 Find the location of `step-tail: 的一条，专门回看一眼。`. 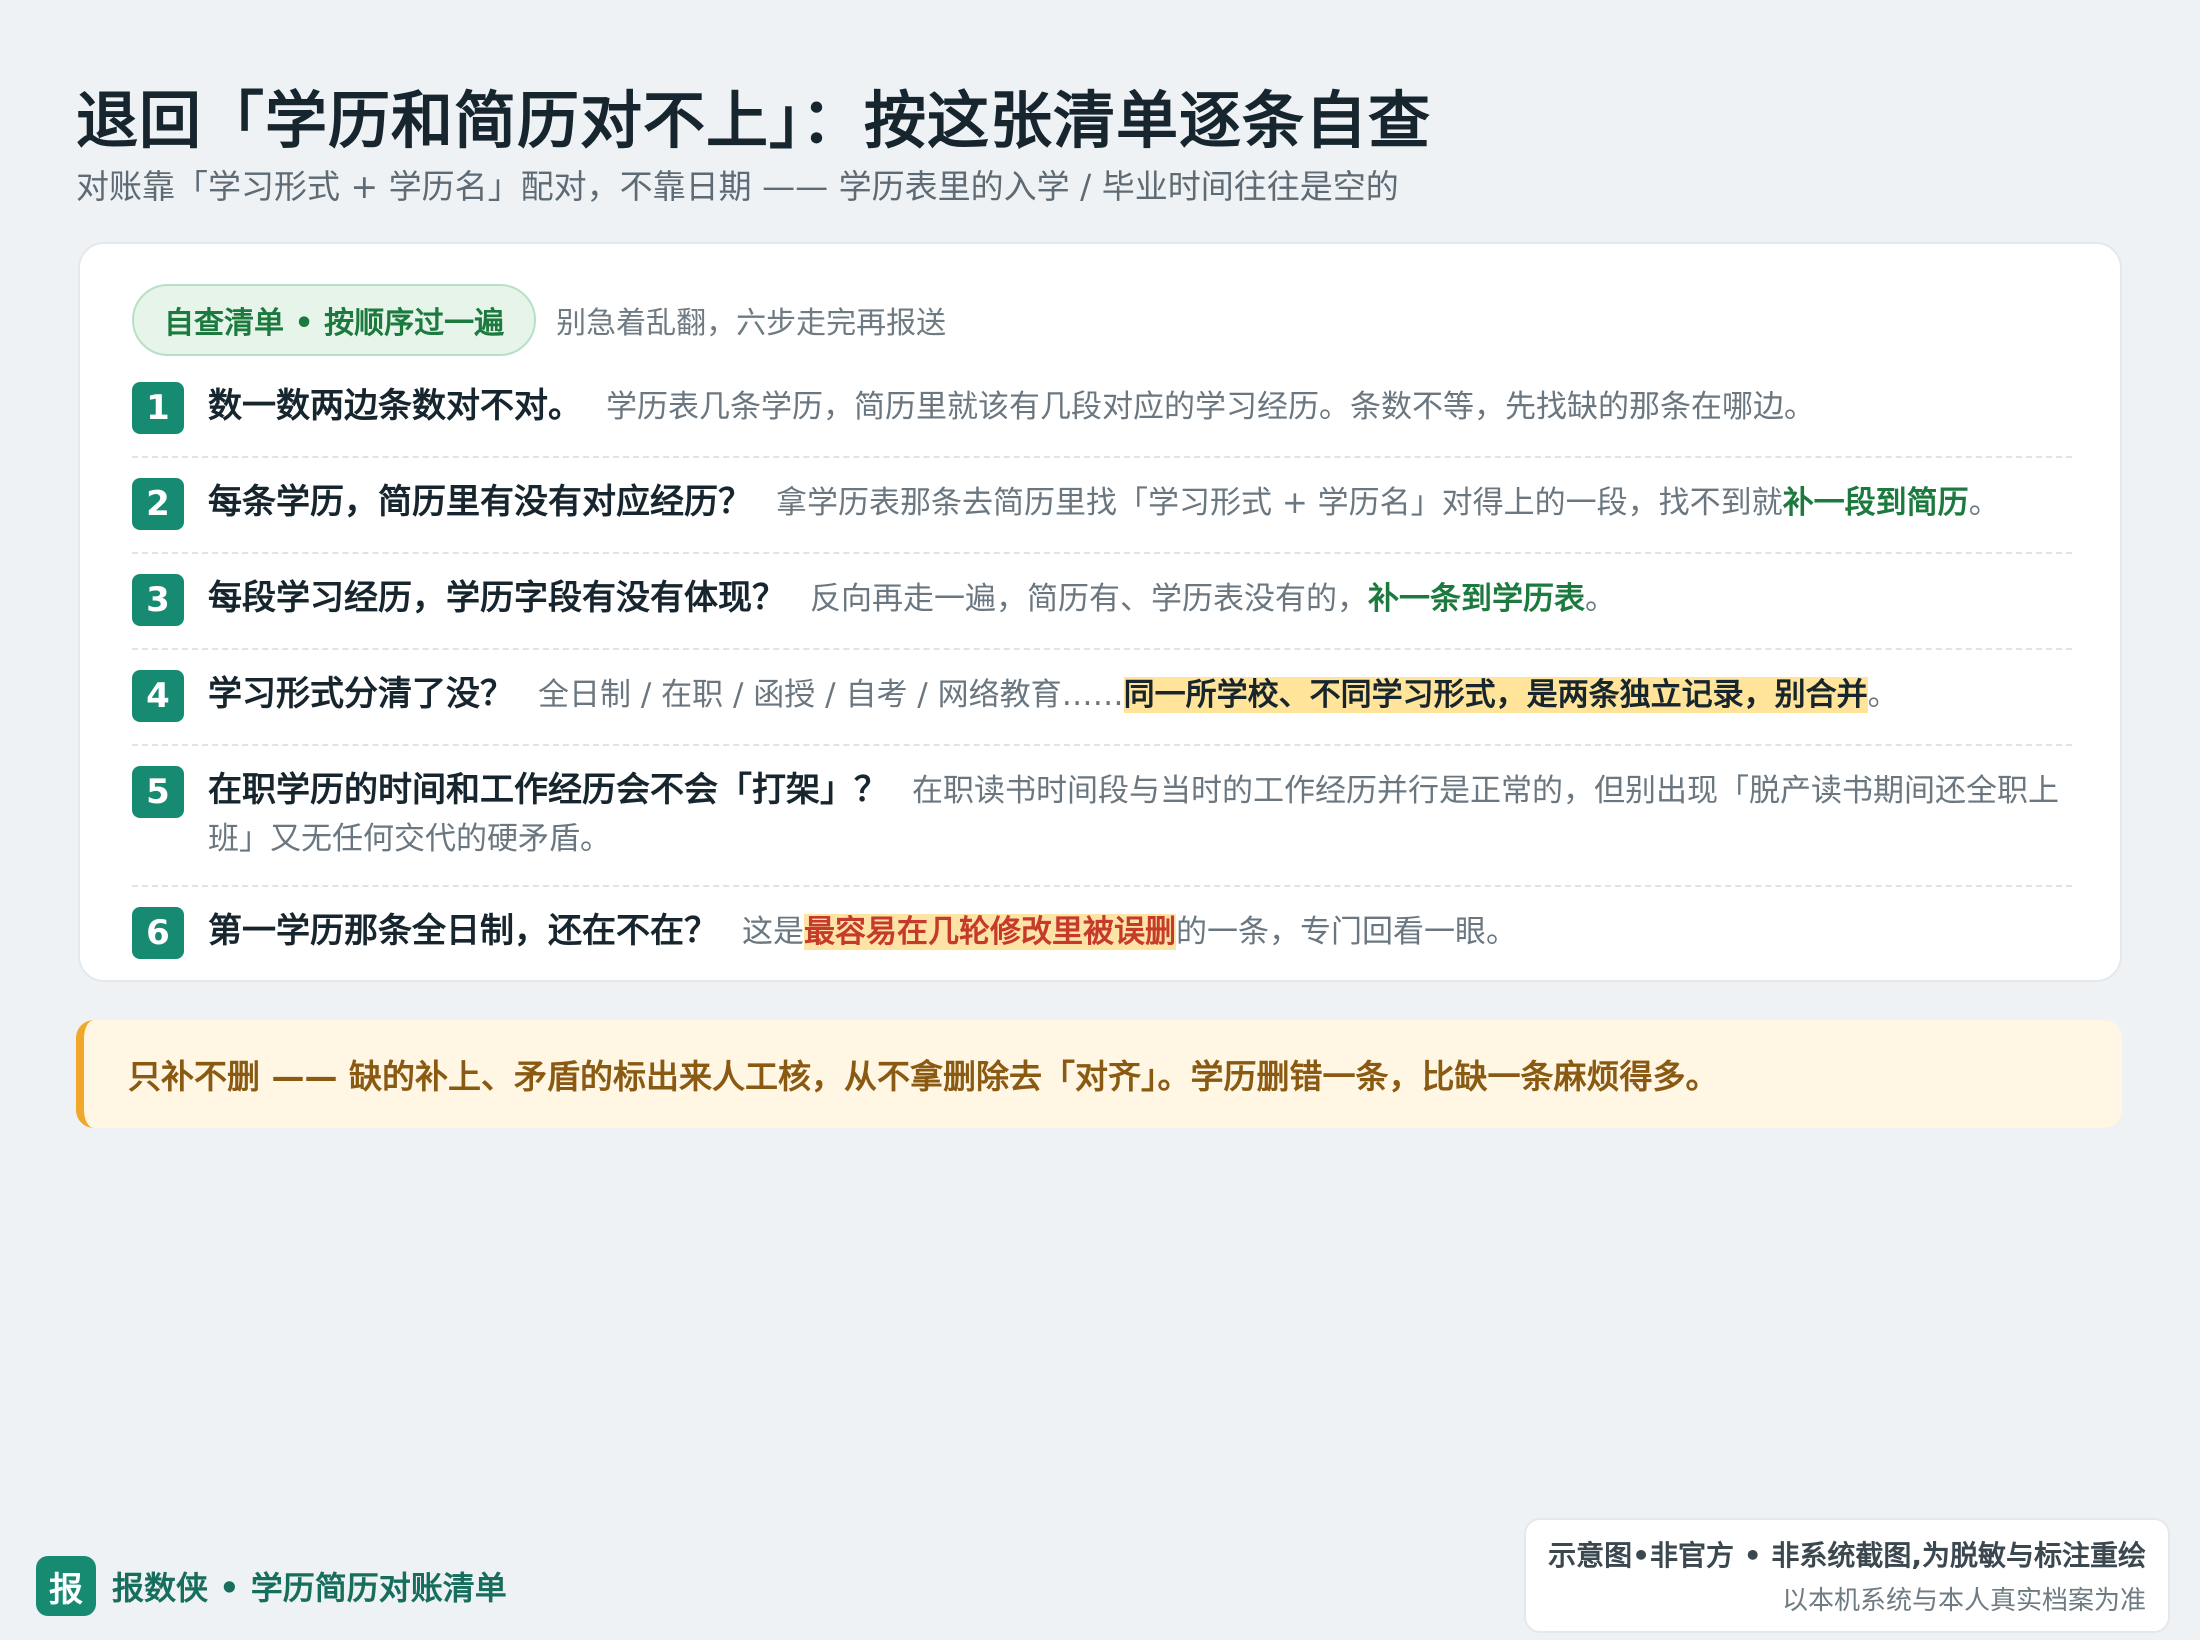

step-tail: 的一条，专门回看一眼。 is located at coordinates (1346, 932).